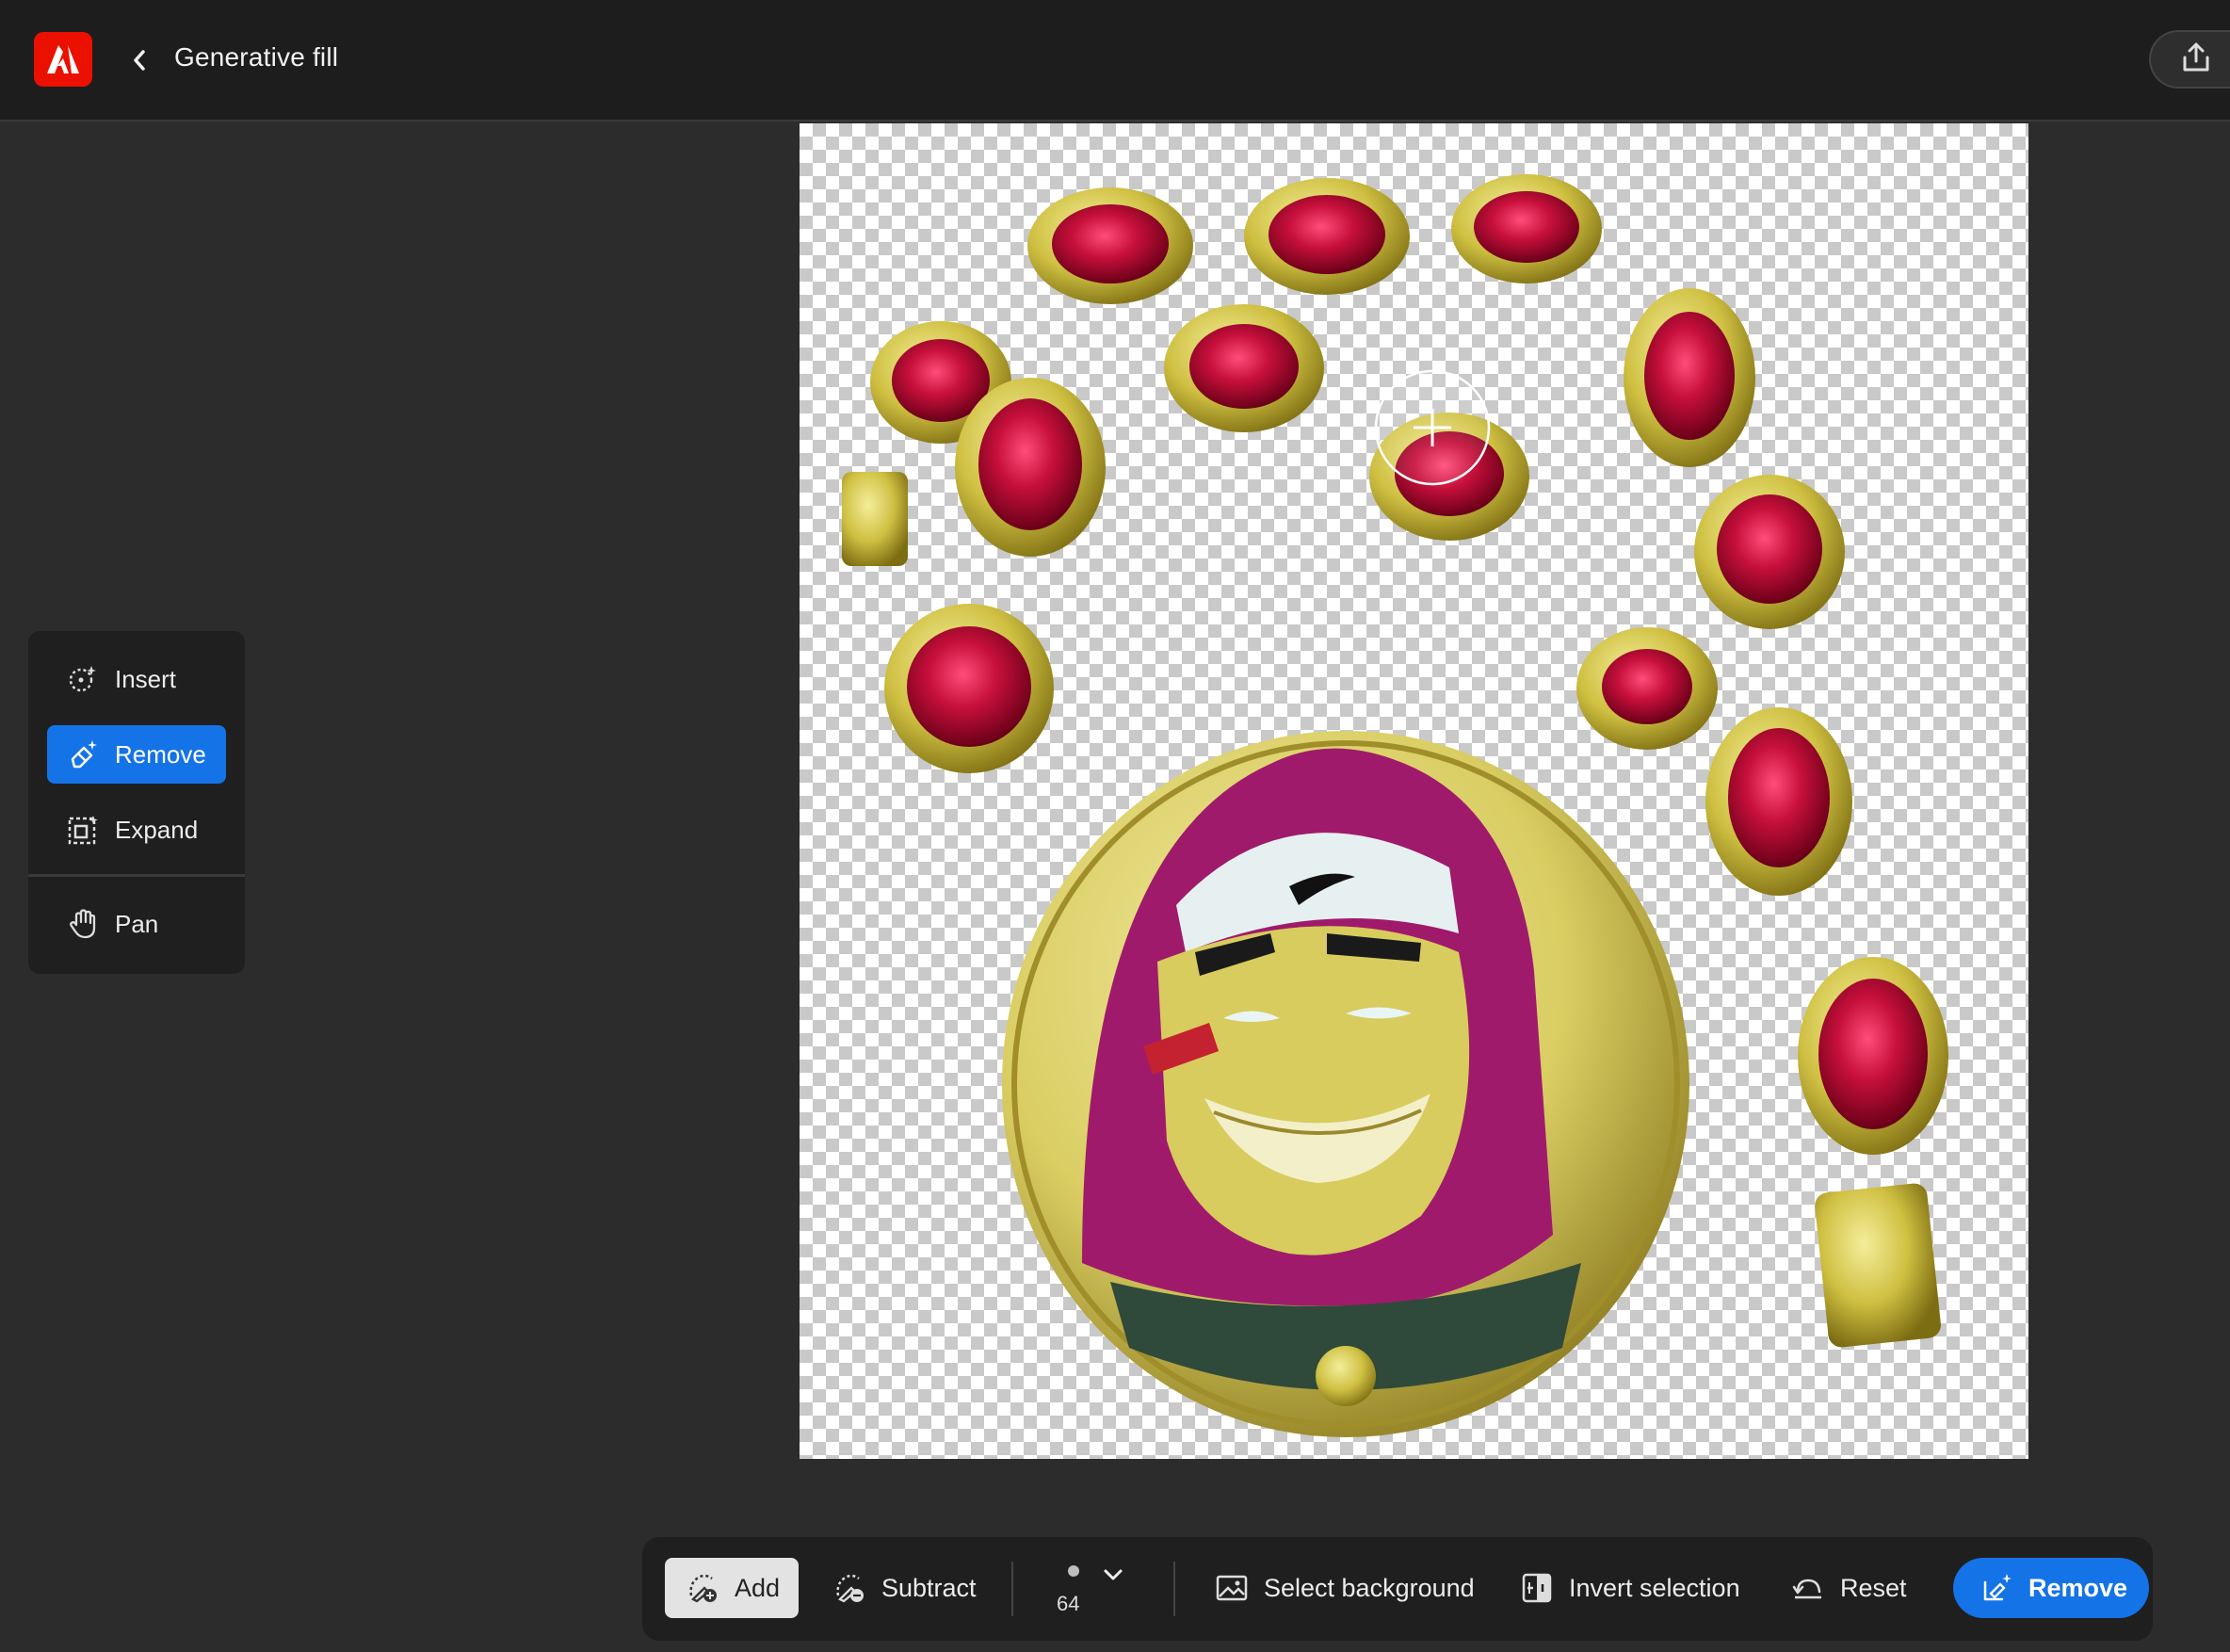 The image size is (2230, 1652). What do you see at coordinates (2078, 1587) in the screenshot?
I see `remove-label: Remove` at bounding box center [2078, 1587].